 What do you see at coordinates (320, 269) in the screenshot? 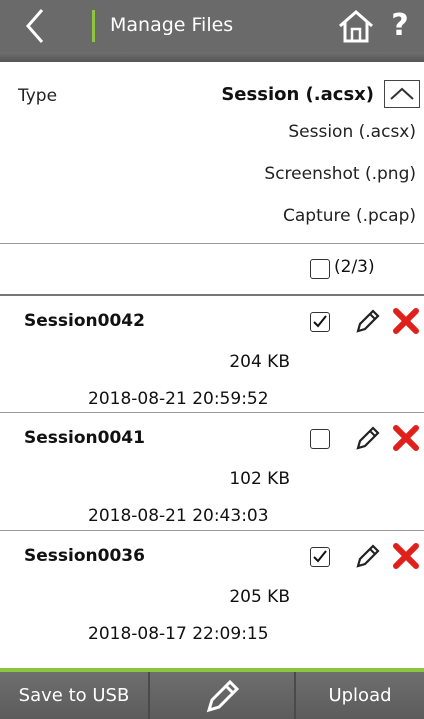
I see `select-all-checkbox` at bounding box center [320, 269].